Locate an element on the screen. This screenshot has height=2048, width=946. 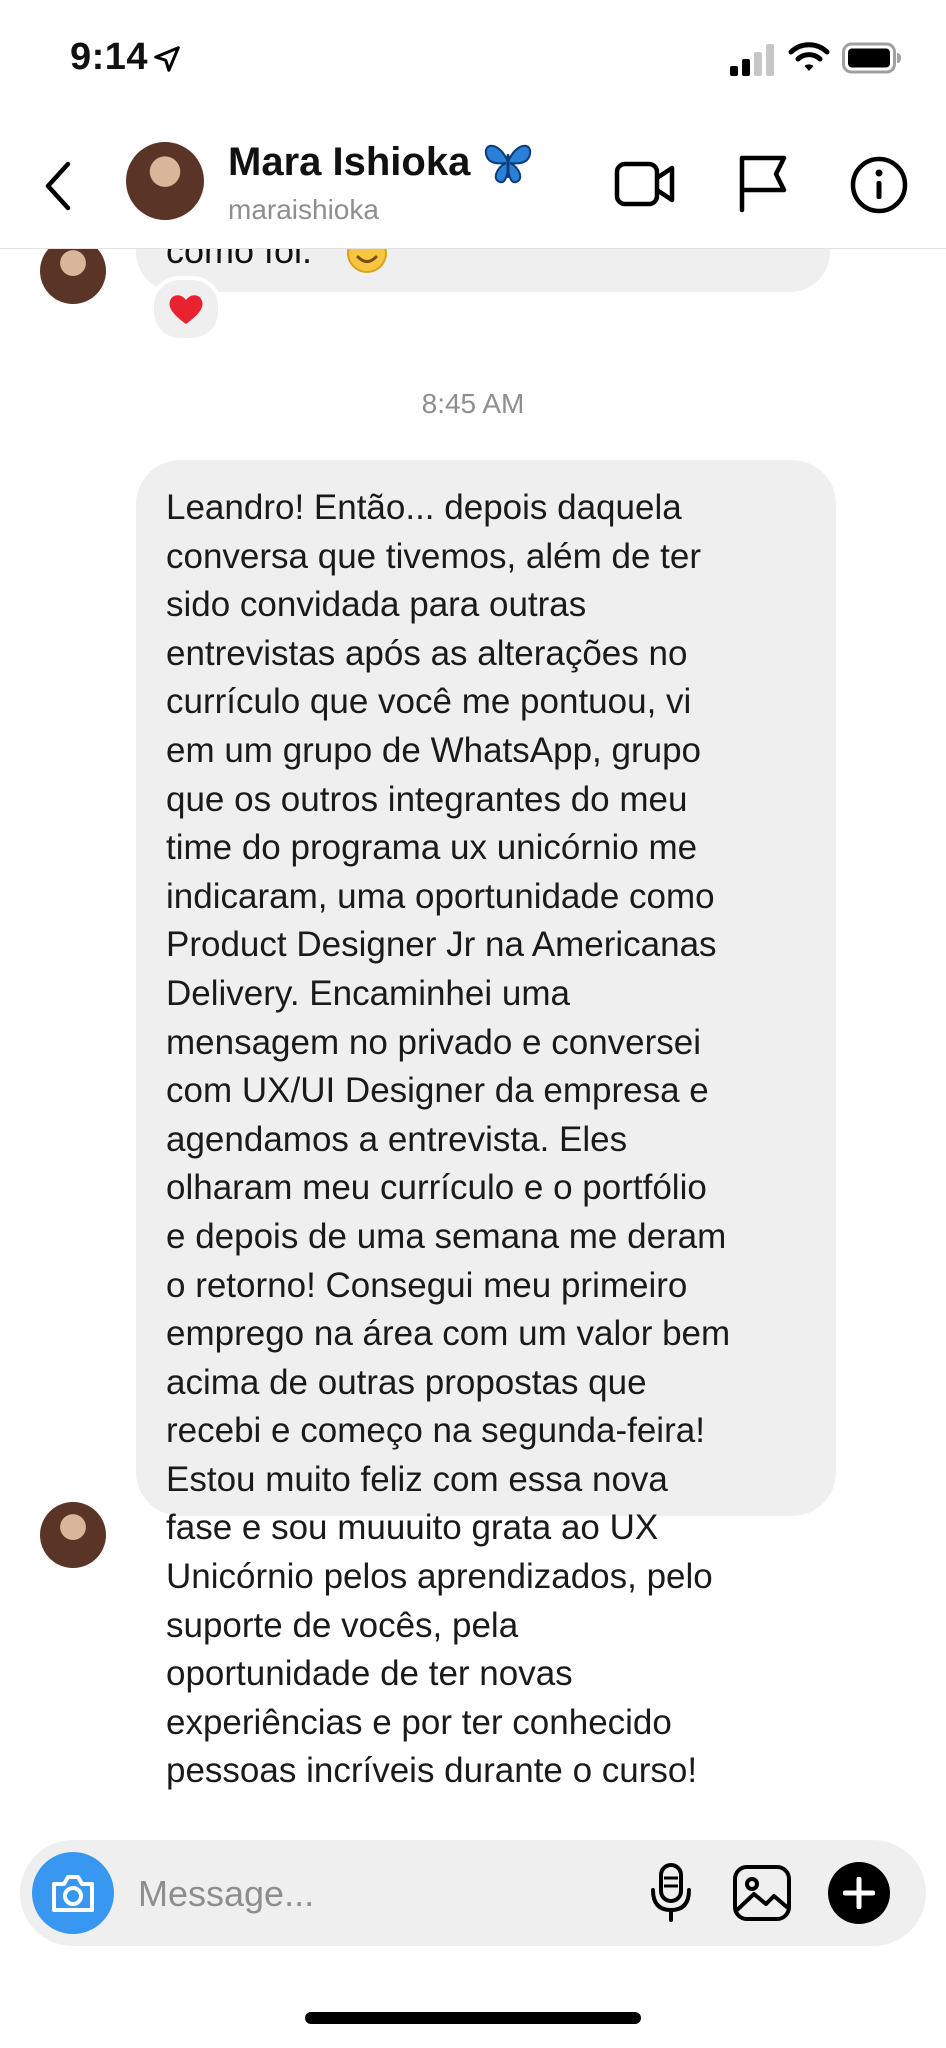
message-line: suporte de vocês, pela is located at coordinates (342, 1625).